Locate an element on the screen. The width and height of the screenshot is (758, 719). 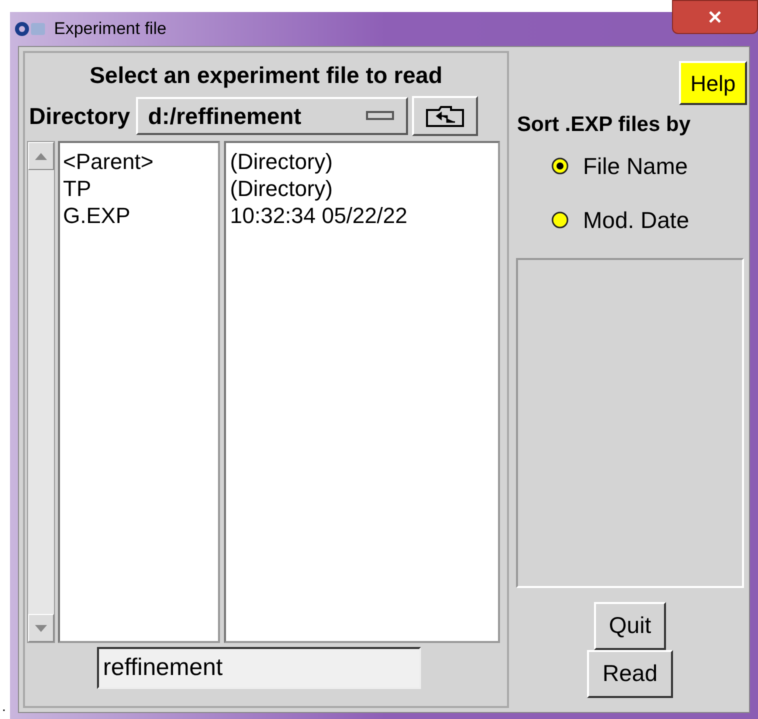
sort-radio: Mod. Date is located at coordinates (620, 220).